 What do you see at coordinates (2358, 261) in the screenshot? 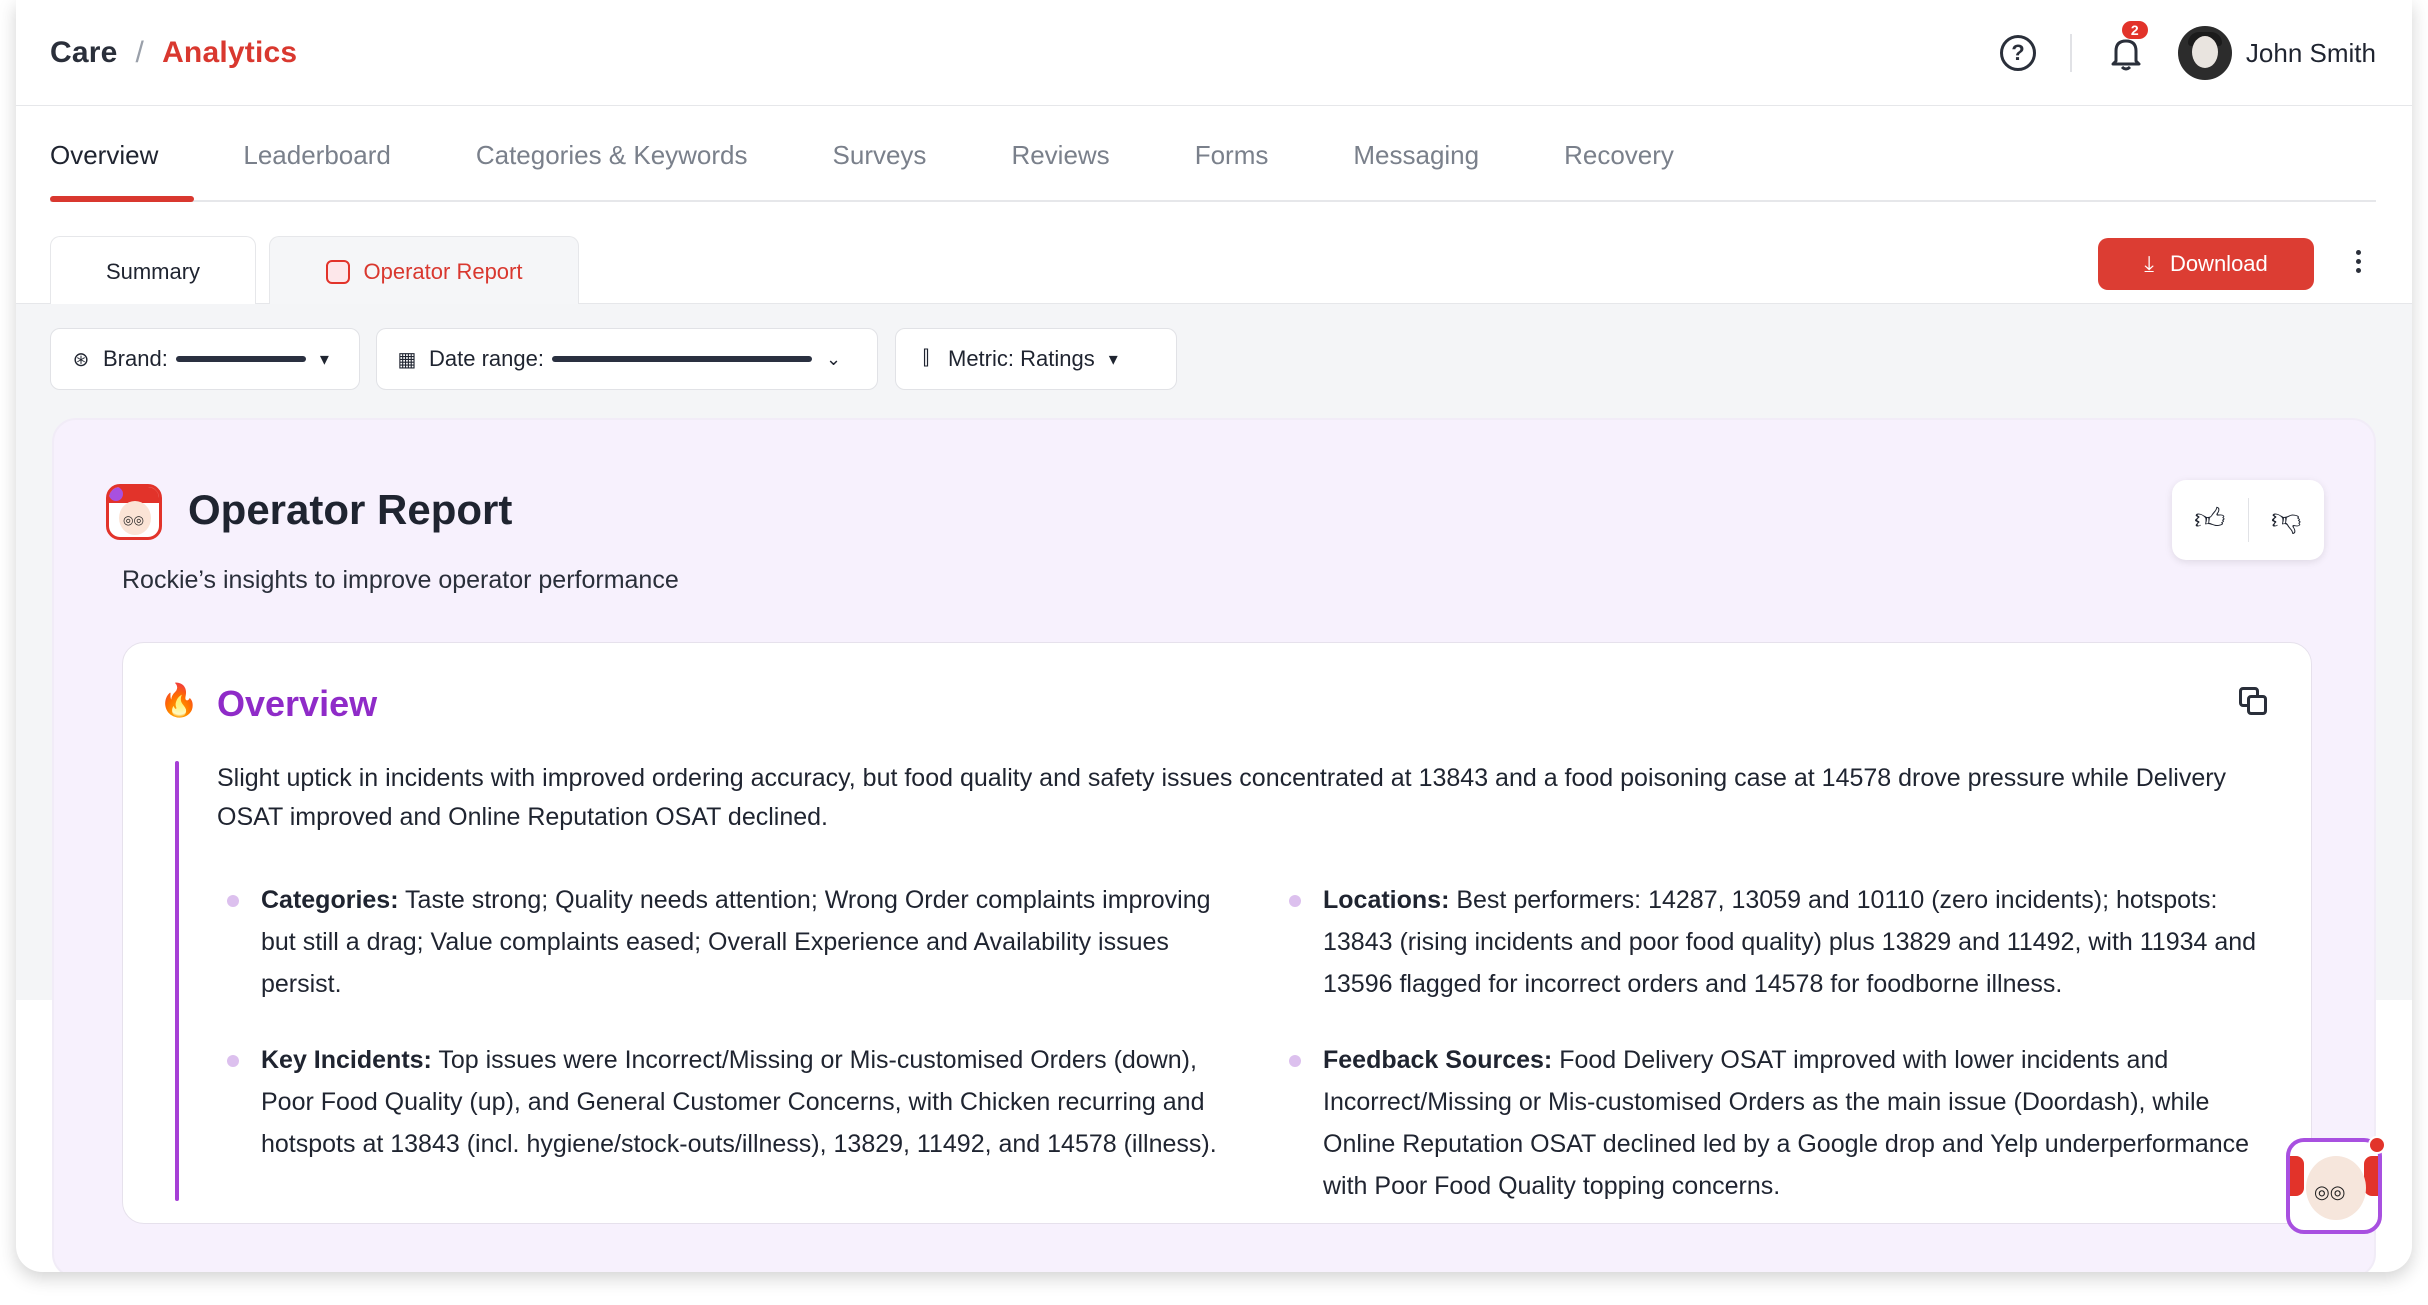
I see `more-options-icon` at bounding box center [2358, 261].